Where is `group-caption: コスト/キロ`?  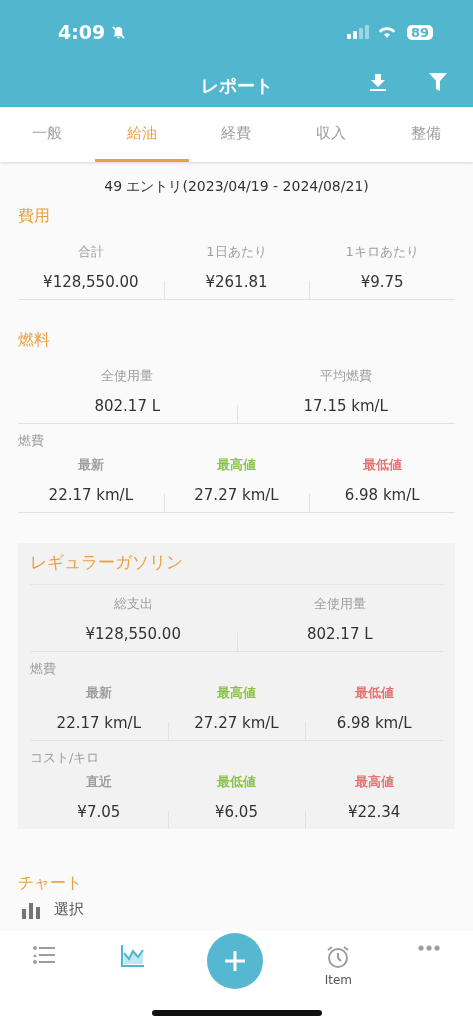 group-caption: コスト/キロ is located at coordinates (65, 758).